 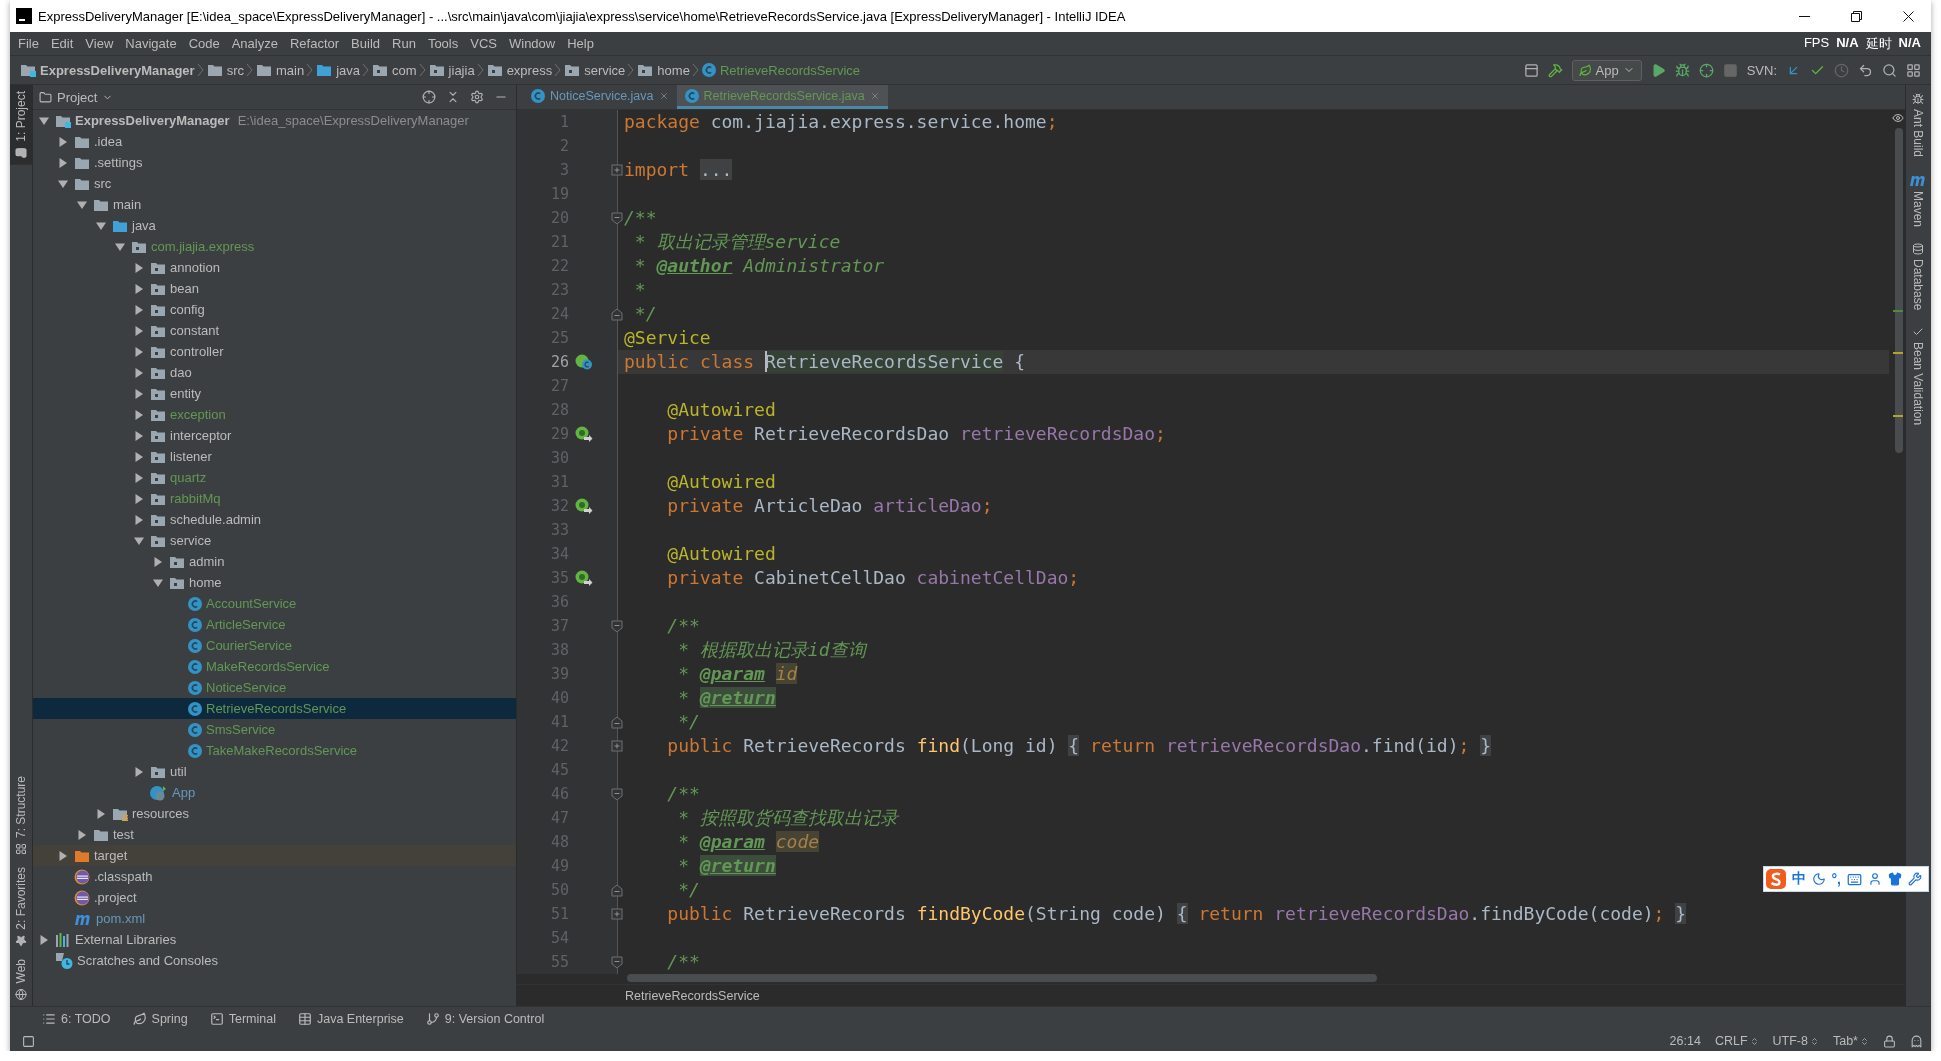 What do you see at coordinates (274, 561) in the screenshot?
I see `tree-item: admin` at bounding box center [274, 561].